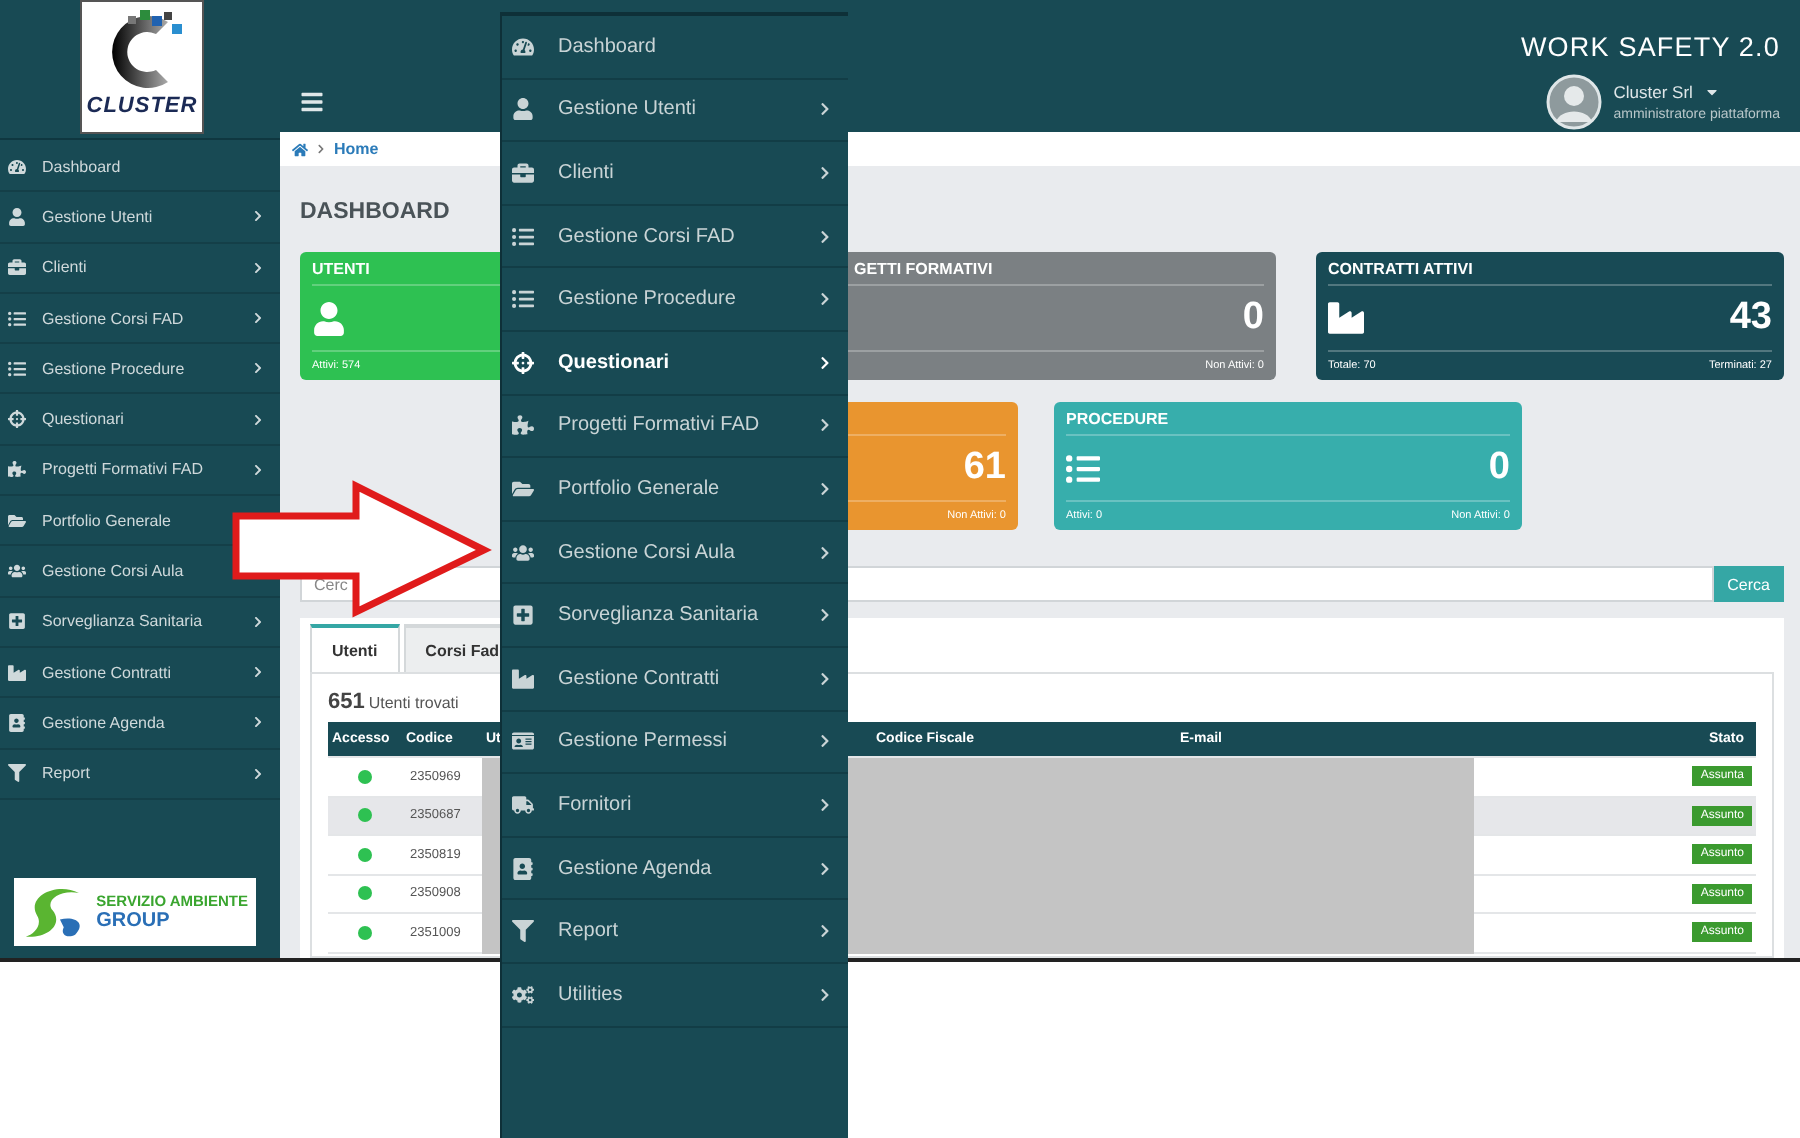 This screenshot has height=1138, width=1800. I want to click on page-title: DASHBOARD, so click(376, 212).